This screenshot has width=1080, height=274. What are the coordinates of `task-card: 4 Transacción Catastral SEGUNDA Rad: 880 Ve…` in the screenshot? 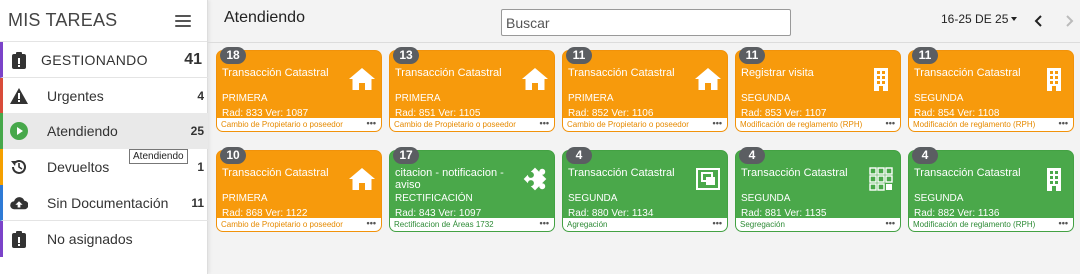 It's located at (645, 189).